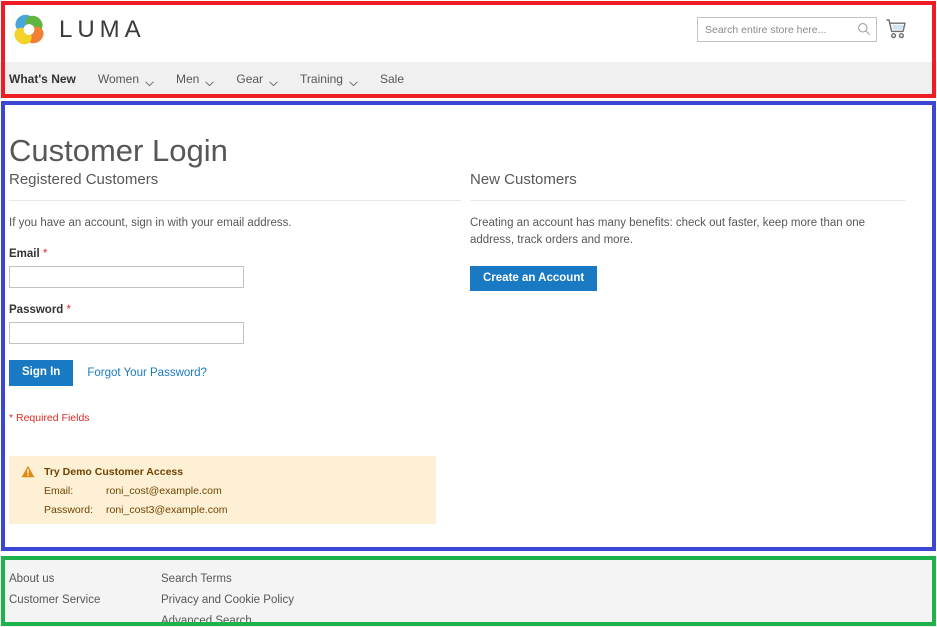  Describe the element at coordinates (468, 79) in the screenshot. I see `main-navigation: What's New Women Men Gear Training Sale` at that location.